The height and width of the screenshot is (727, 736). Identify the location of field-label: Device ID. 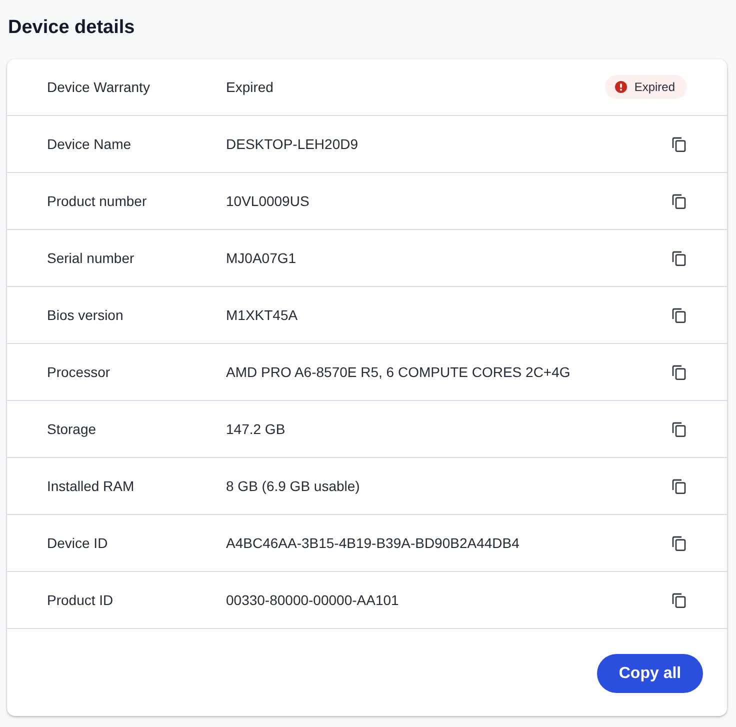
(78, 543).